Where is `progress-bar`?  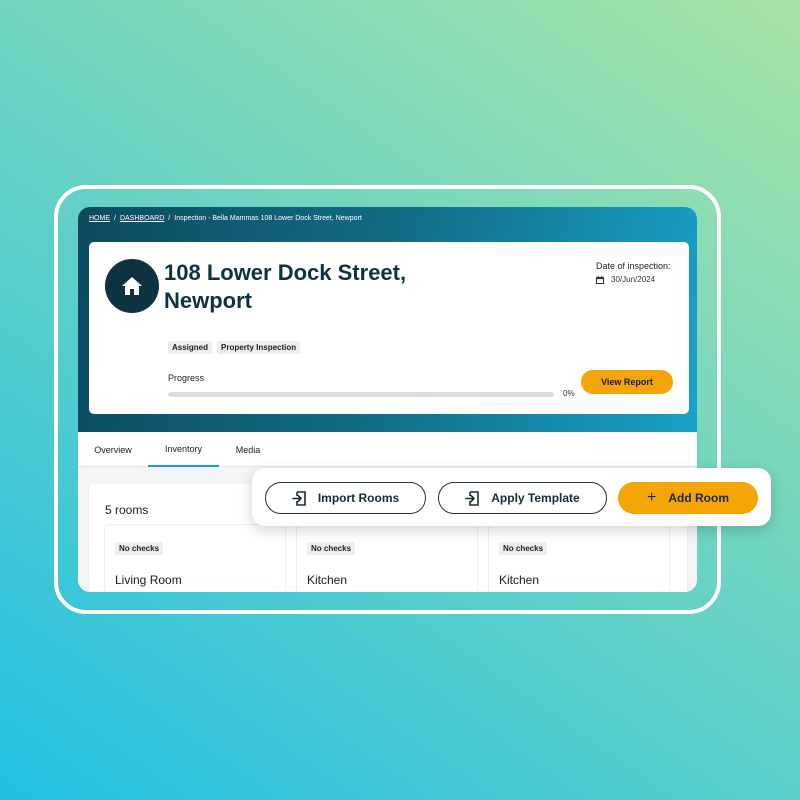
progress-bar is located at coordinates (361, 394).